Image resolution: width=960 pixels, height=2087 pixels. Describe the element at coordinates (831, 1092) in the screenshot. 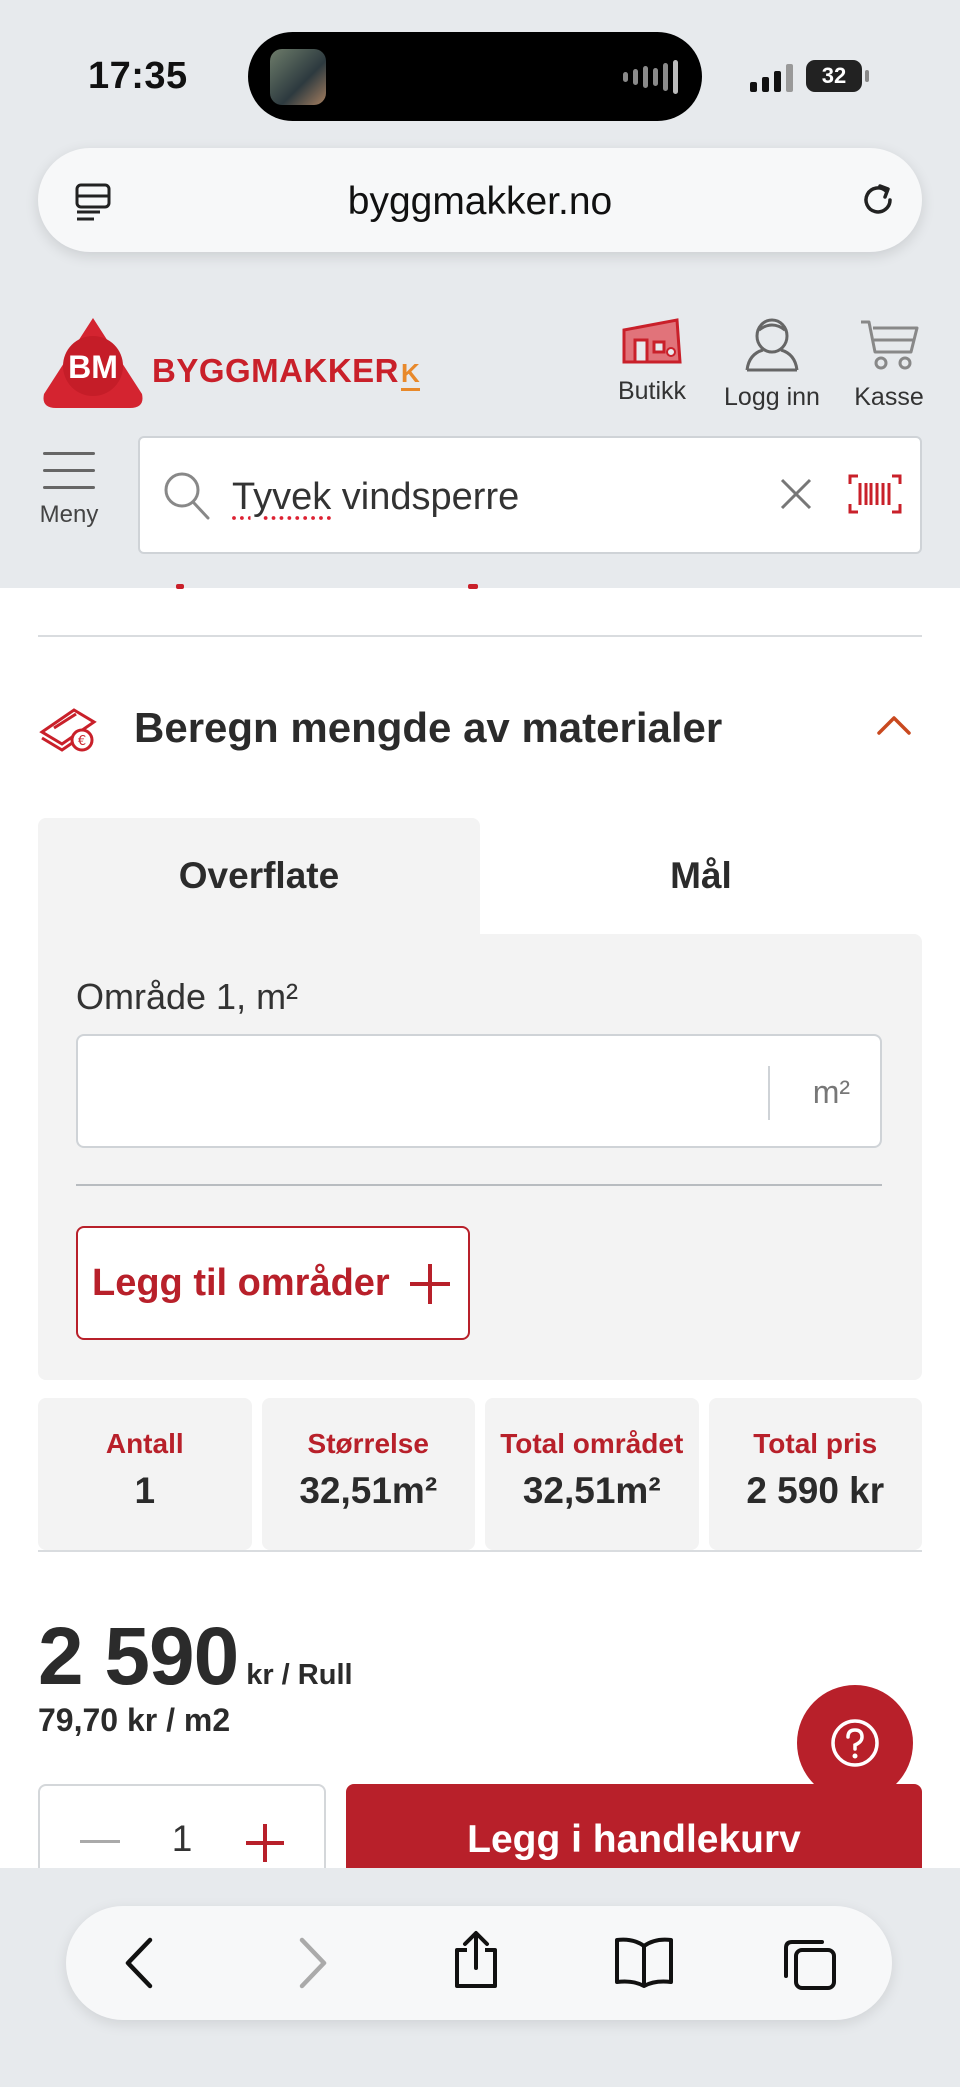

I see `area-unit: m²` at that location.